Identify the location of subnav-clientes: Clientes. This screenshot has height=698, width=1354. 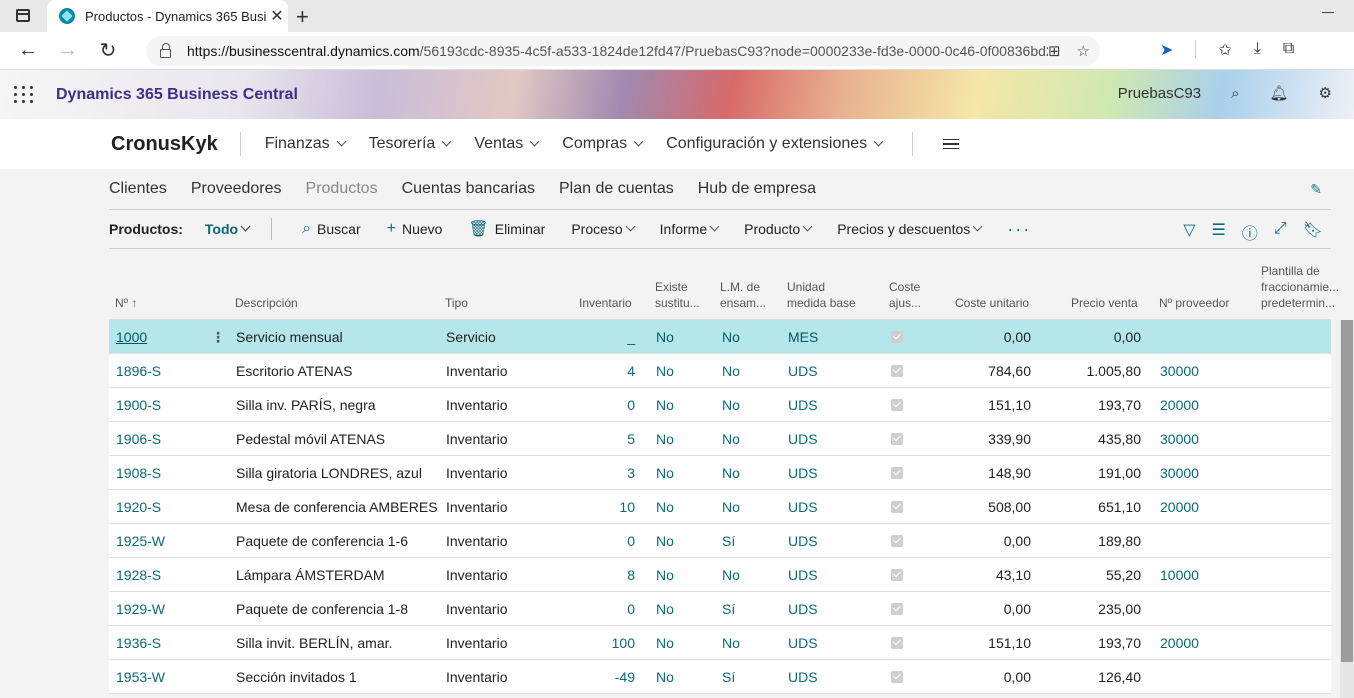
(138, 189).